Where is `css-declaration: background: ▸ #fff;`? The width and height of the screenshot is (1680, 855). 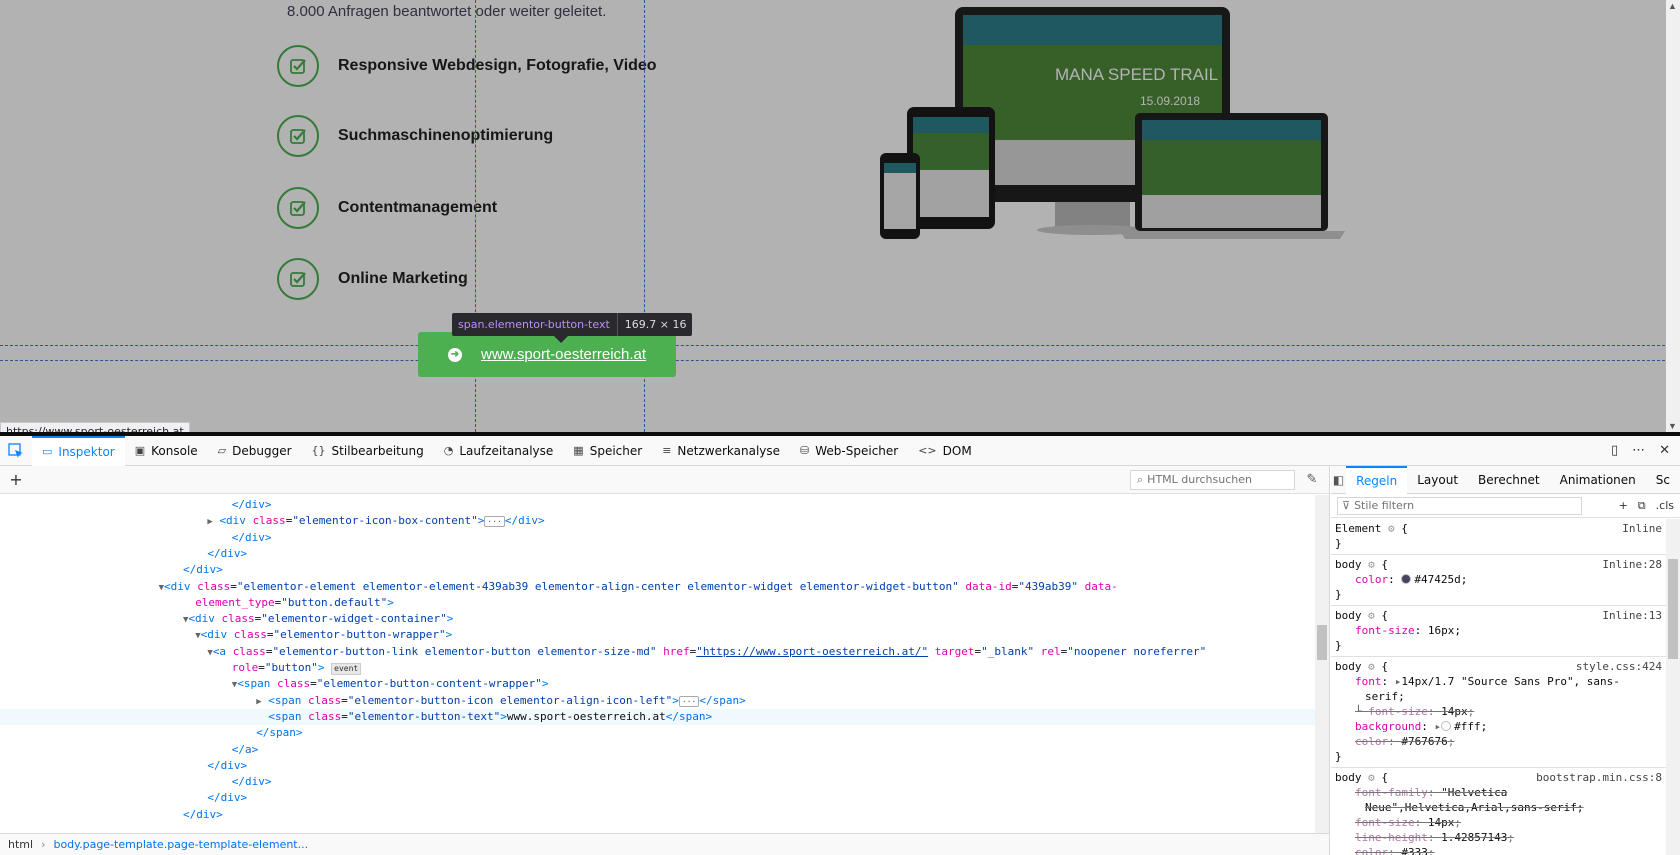 css-declaration: background: ▸ #fff; is located at coordinates (1498, 726).